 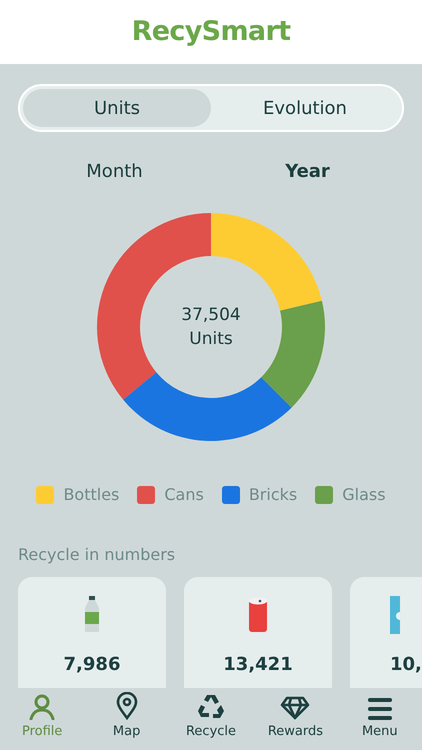 I want to click on legend-label: Glass, so click(x=364, y=495).